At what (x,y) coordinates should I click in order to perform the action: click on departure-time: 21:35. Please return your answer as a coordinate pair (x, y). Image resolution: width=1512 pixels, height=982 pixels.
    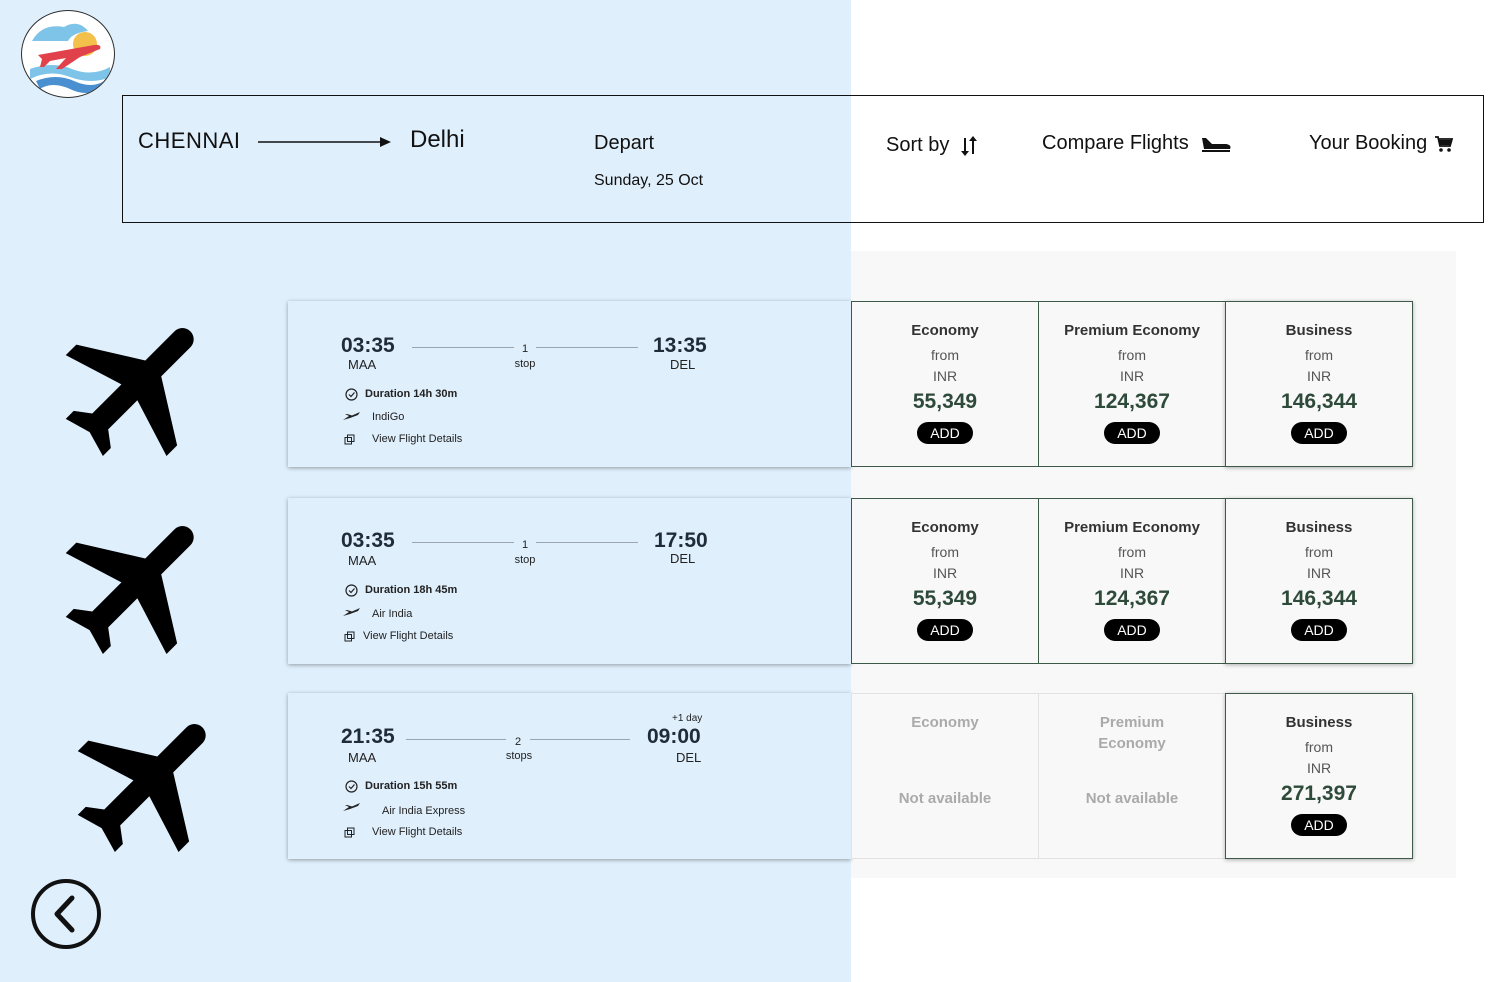
    Looking at the image, I should click on (368, 736).